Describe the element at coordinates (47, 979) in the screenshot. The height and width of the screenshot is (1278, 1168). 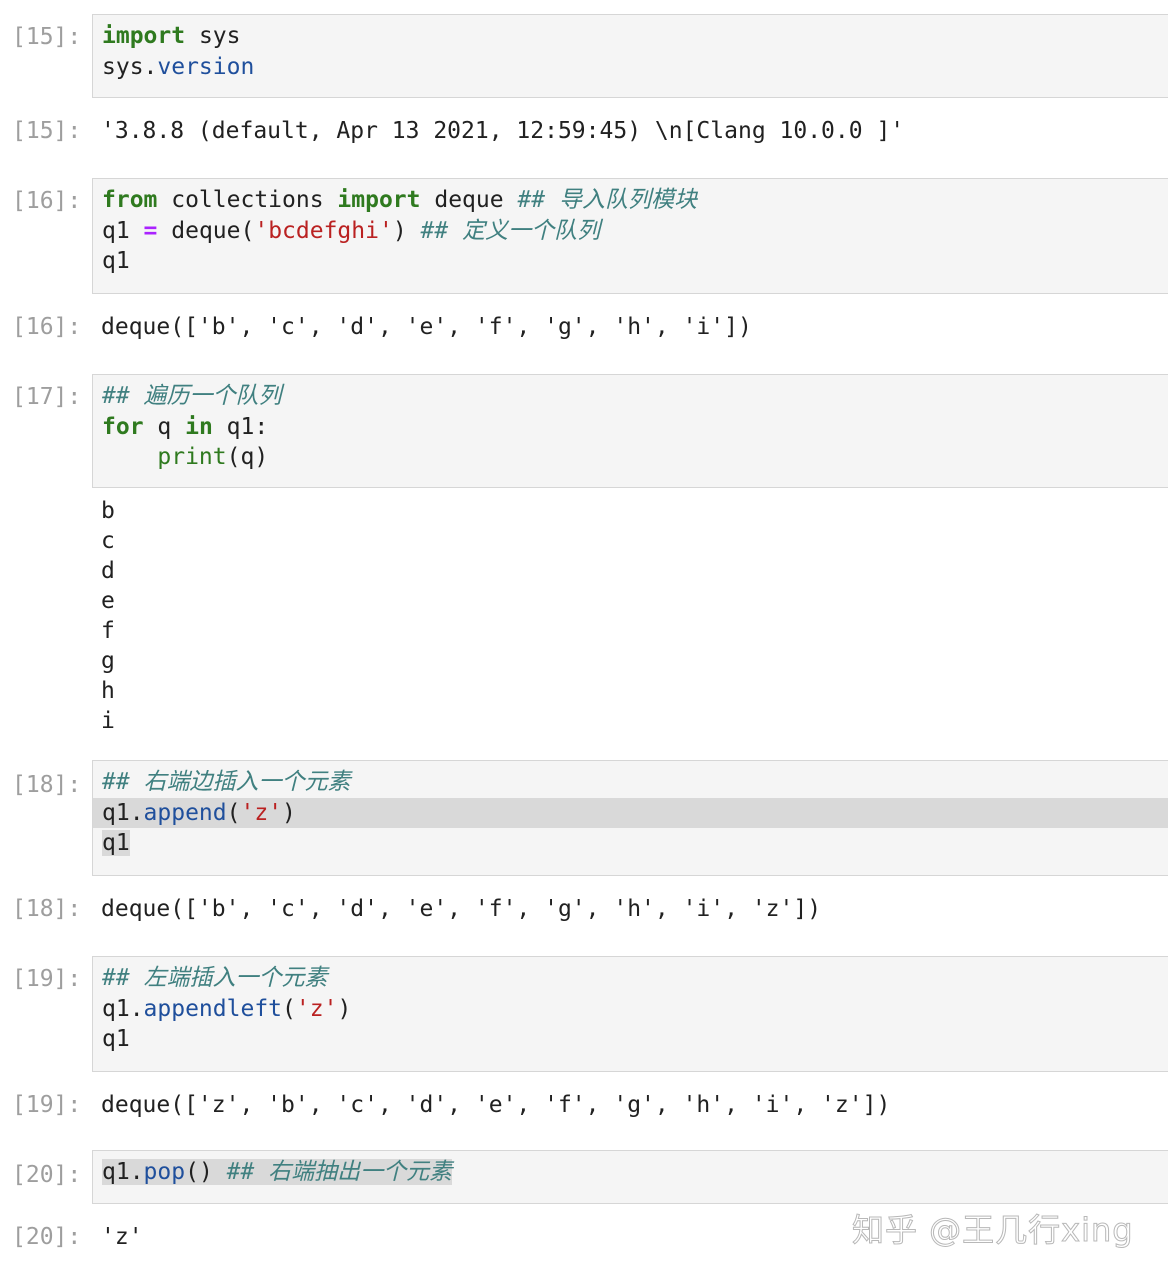
I see `input-prompt-19: [19]:` at that location.